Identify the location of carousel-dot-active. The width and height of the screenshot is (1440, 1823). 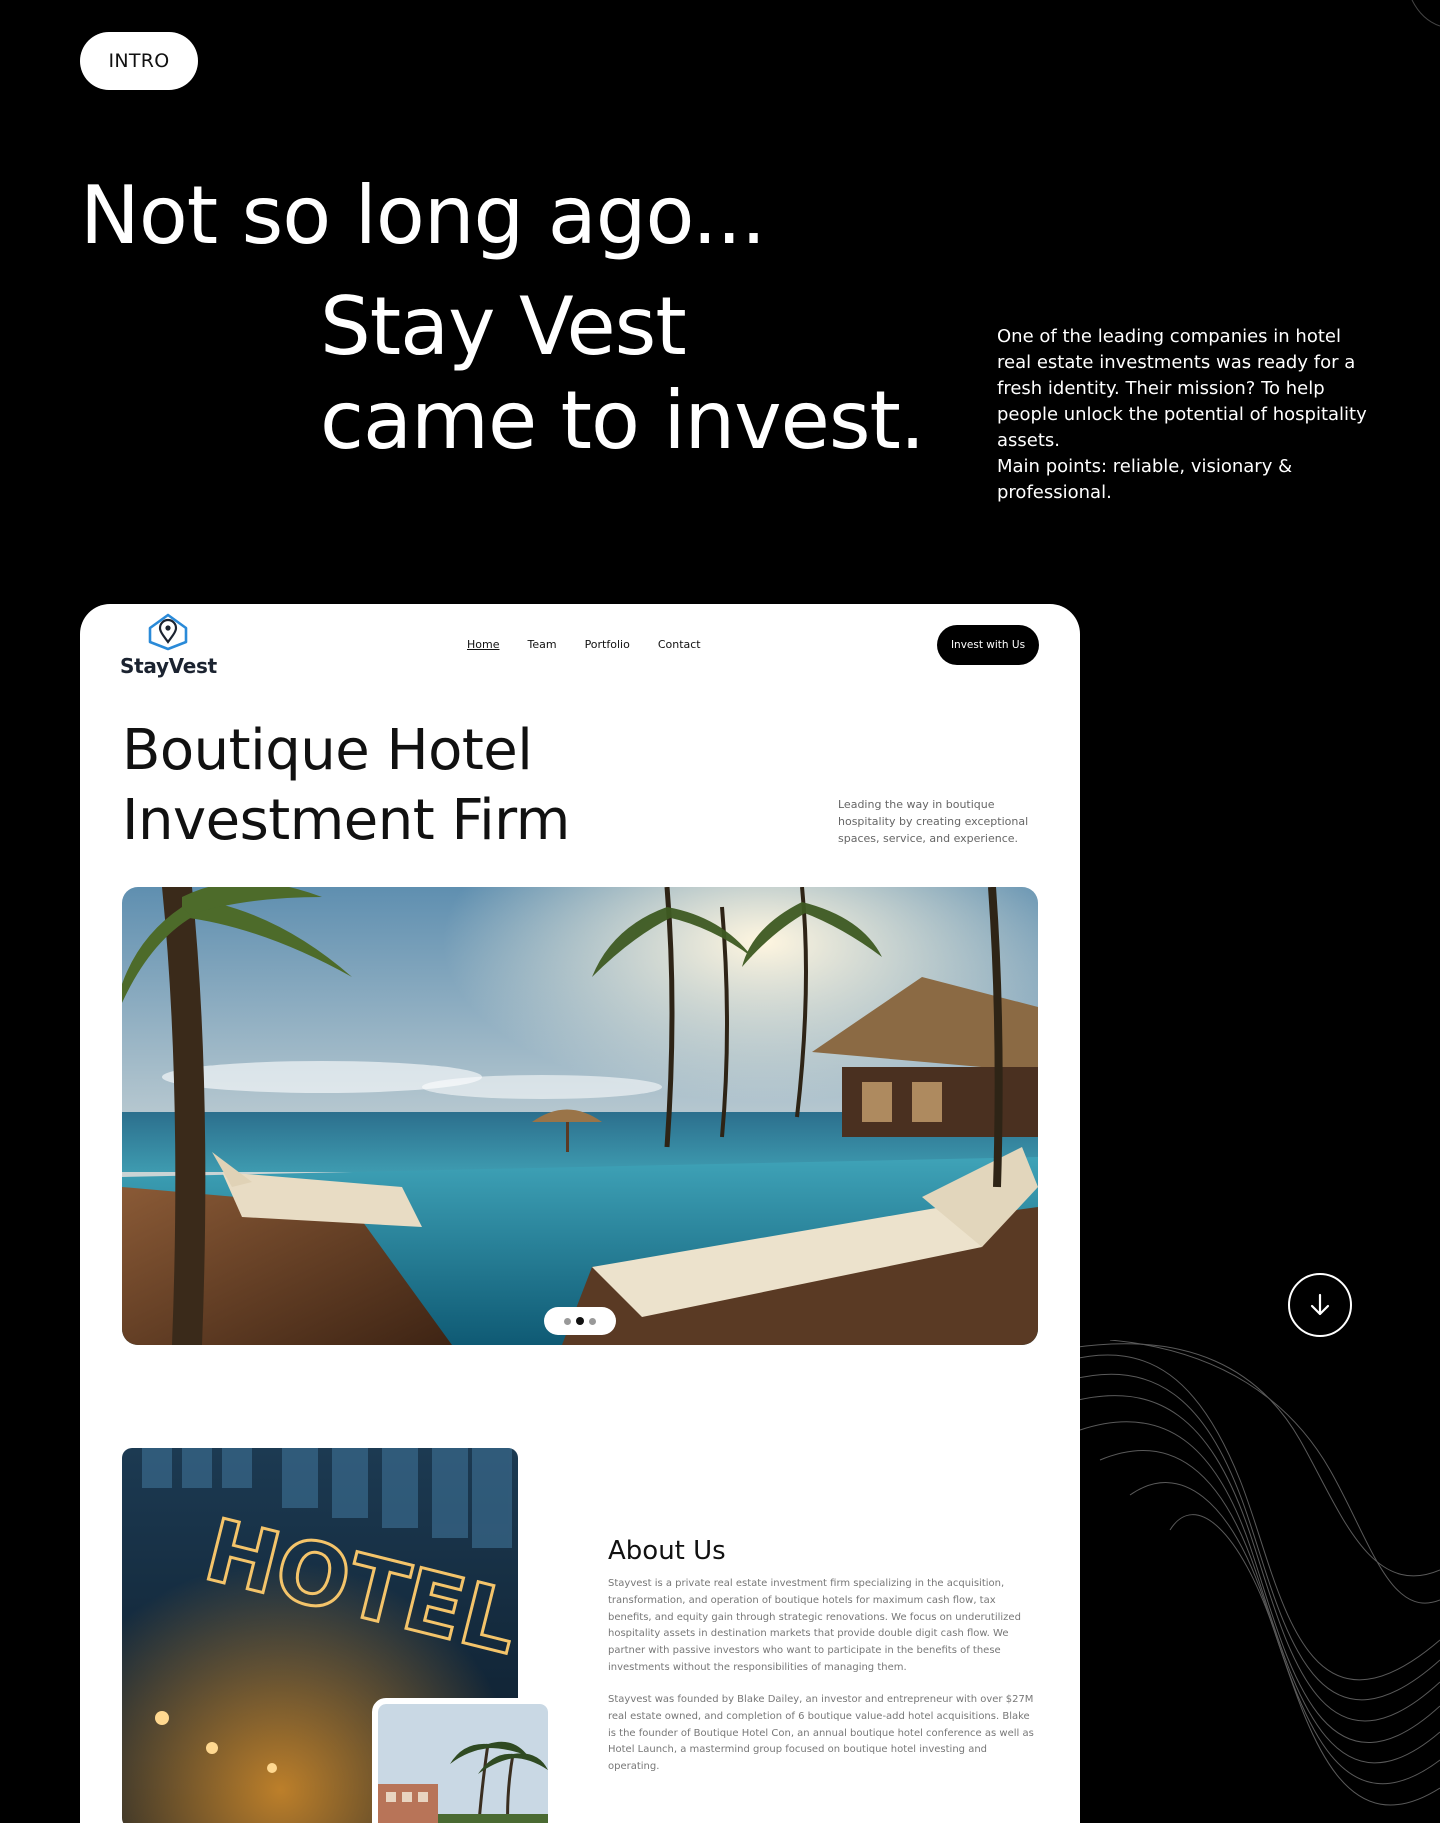
(580, 1321).